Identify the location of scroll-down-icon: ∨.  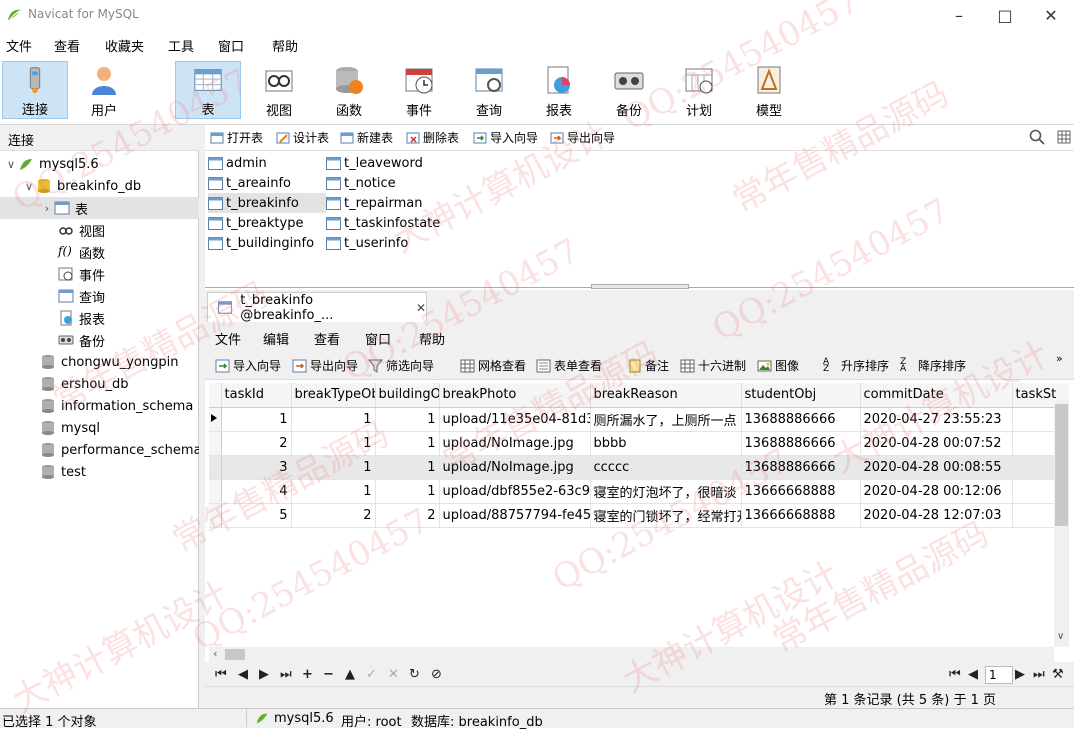
(1060, 636).